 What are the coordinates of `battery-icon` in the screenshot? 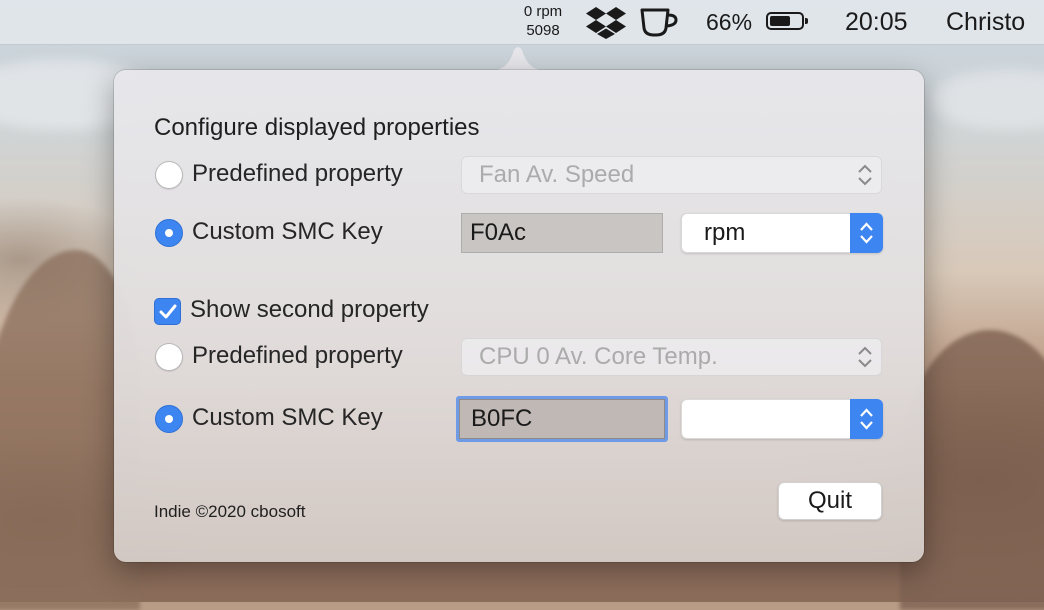 It's located at (787, 21).